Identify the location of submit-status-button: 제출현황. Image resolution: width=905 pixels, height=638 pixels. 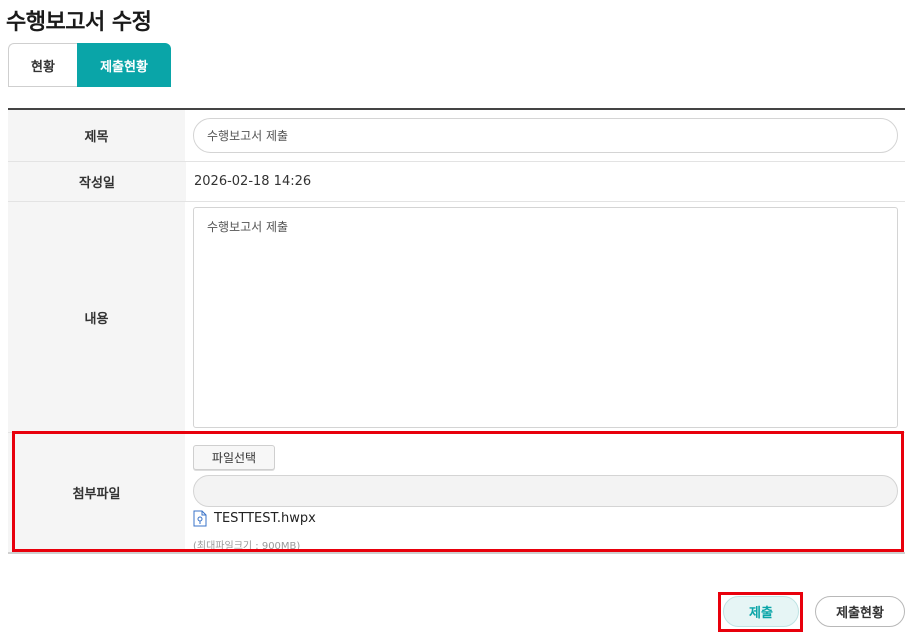
(860, 611).